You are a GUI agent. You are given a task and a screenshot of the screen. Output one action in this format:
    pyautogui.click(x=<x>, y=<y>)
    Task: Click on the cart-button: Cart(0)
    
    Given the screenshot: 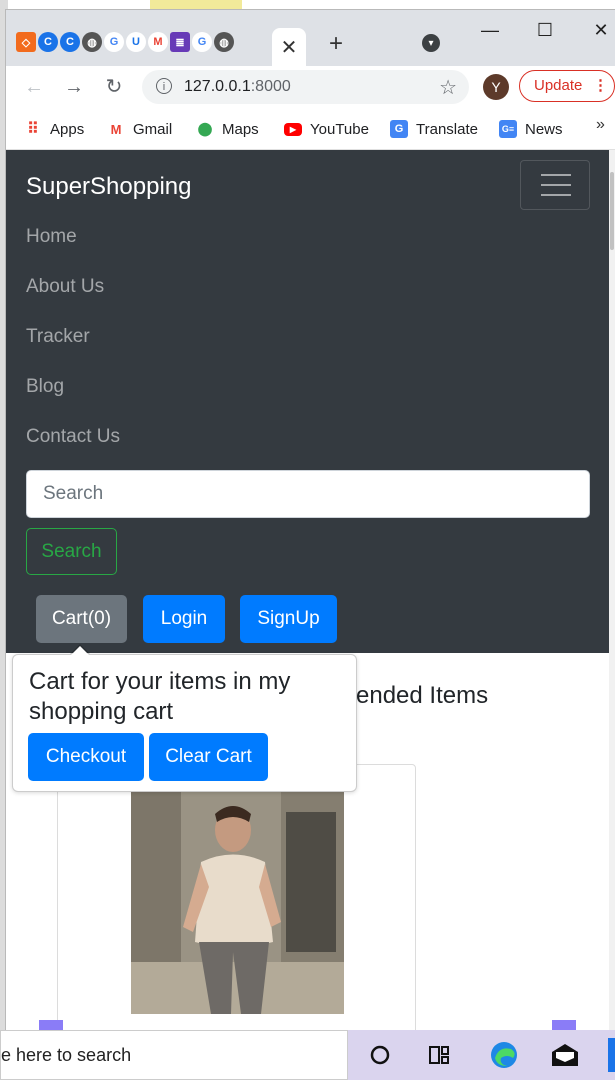 What is the action you would take?
    pyautogui.click(x=81, y=619)
    